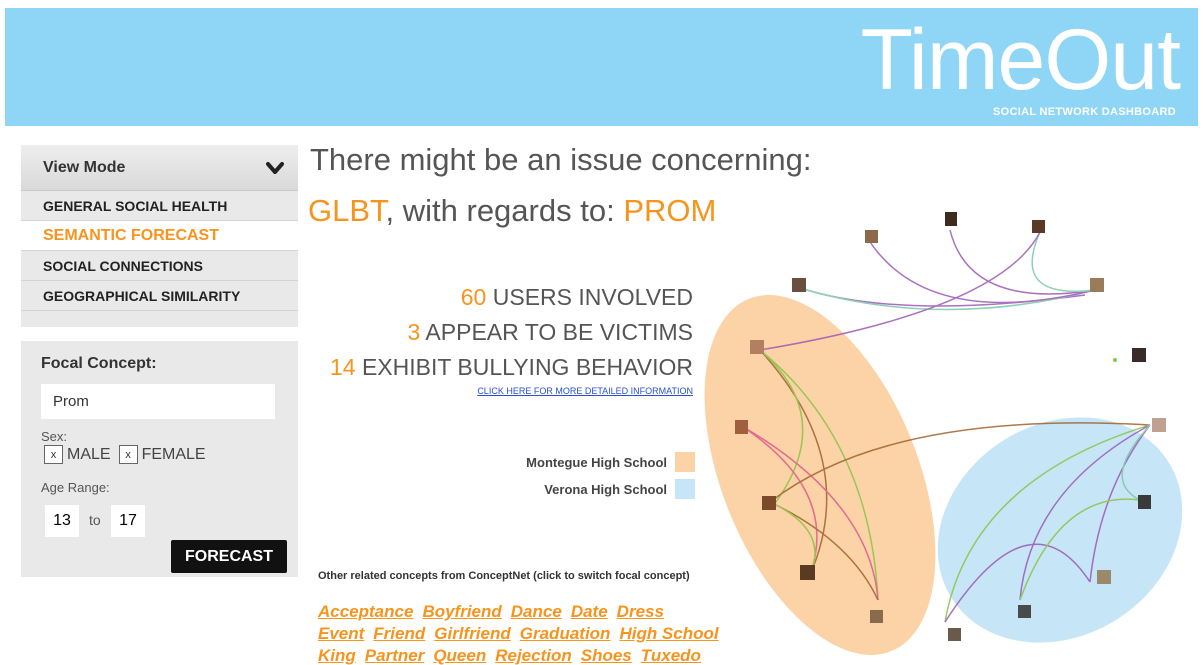 The width and height of the screenshot is (1203, 665). What do you see at coordinates (399, 633) in the screenshot?
I see `concept-link-friend: Friend` at bounding box center [399, 633].